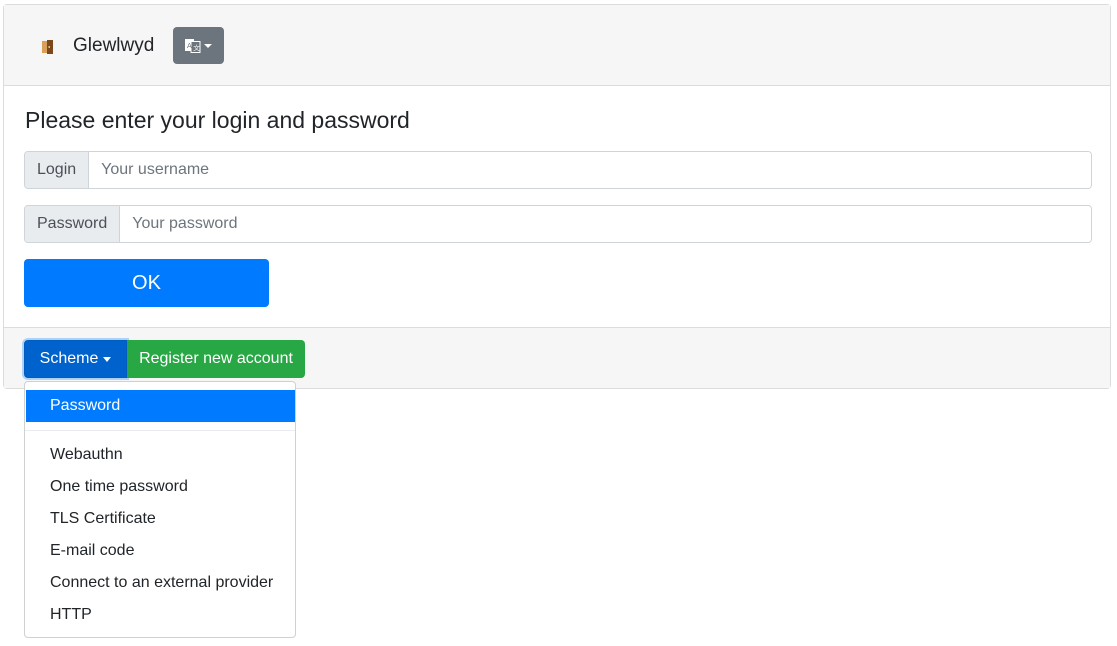 This screenshot has width=1117, height=646. Describe the element at coordinates (57, 170) in the screenshot. I see `login-label: Login` at that location.